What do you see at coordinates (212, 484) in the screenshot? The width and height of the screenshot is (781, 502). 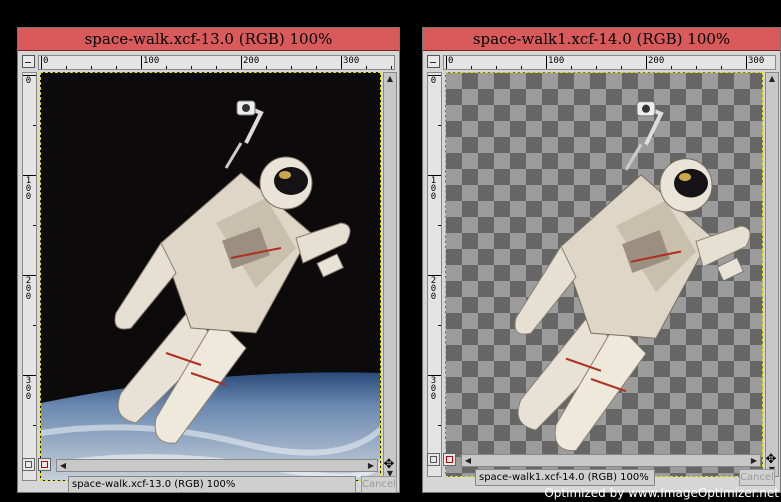 I see `status-bar: space-walk.xcf-13.0 (RGB) 100%` at bounding box center [212, 484].